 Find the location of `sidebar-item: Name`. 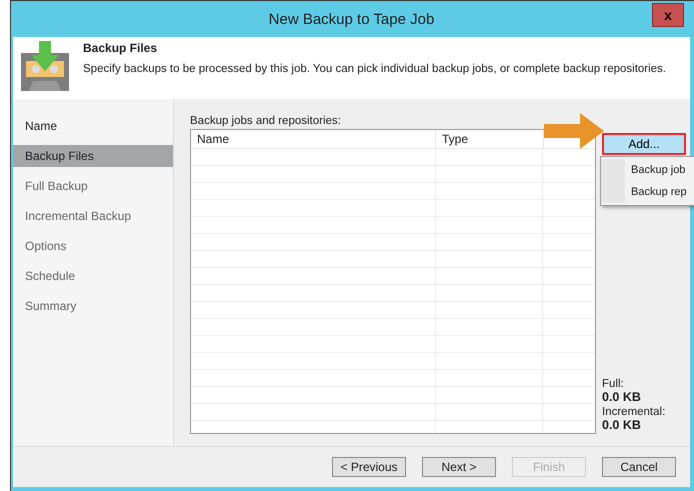

sidebar-item: Name is located at coordinates (93, 126).